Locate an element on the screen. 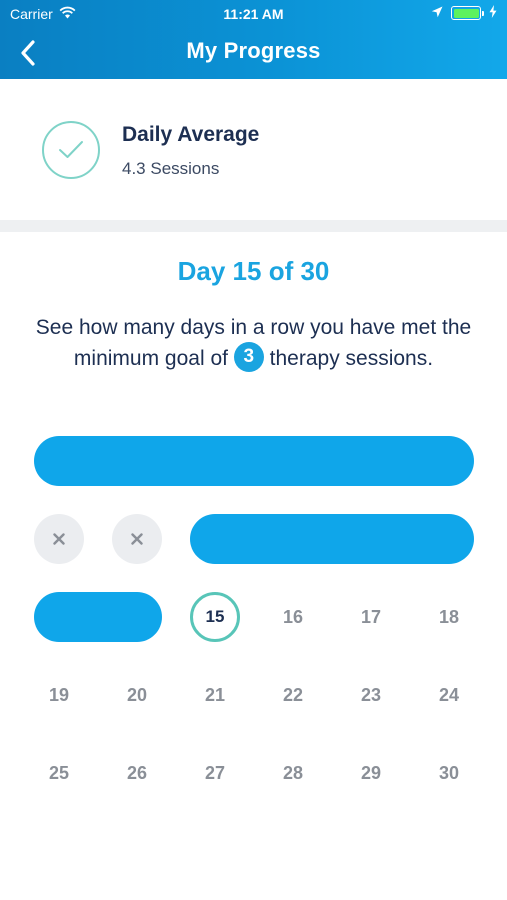  calendar-day: 30 is located at coordinates (449, 772).